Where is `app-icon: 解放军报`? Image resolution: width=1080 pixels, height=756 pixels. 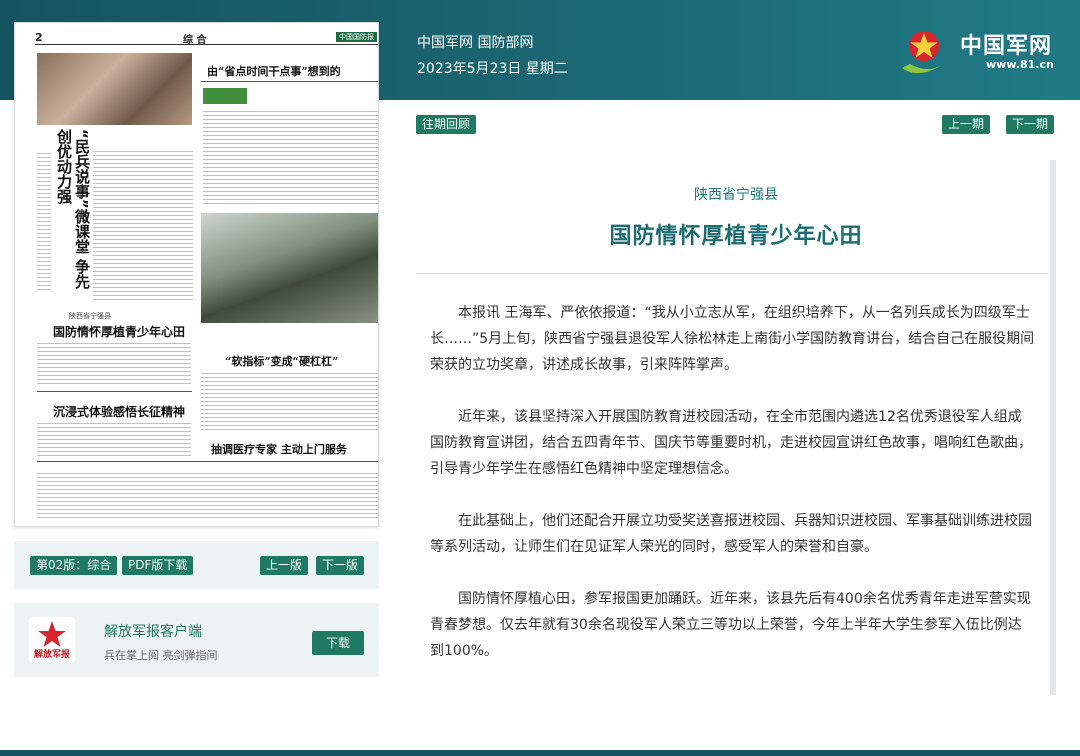 app-icon: 解放军报 is located at coordinates (52, 640).